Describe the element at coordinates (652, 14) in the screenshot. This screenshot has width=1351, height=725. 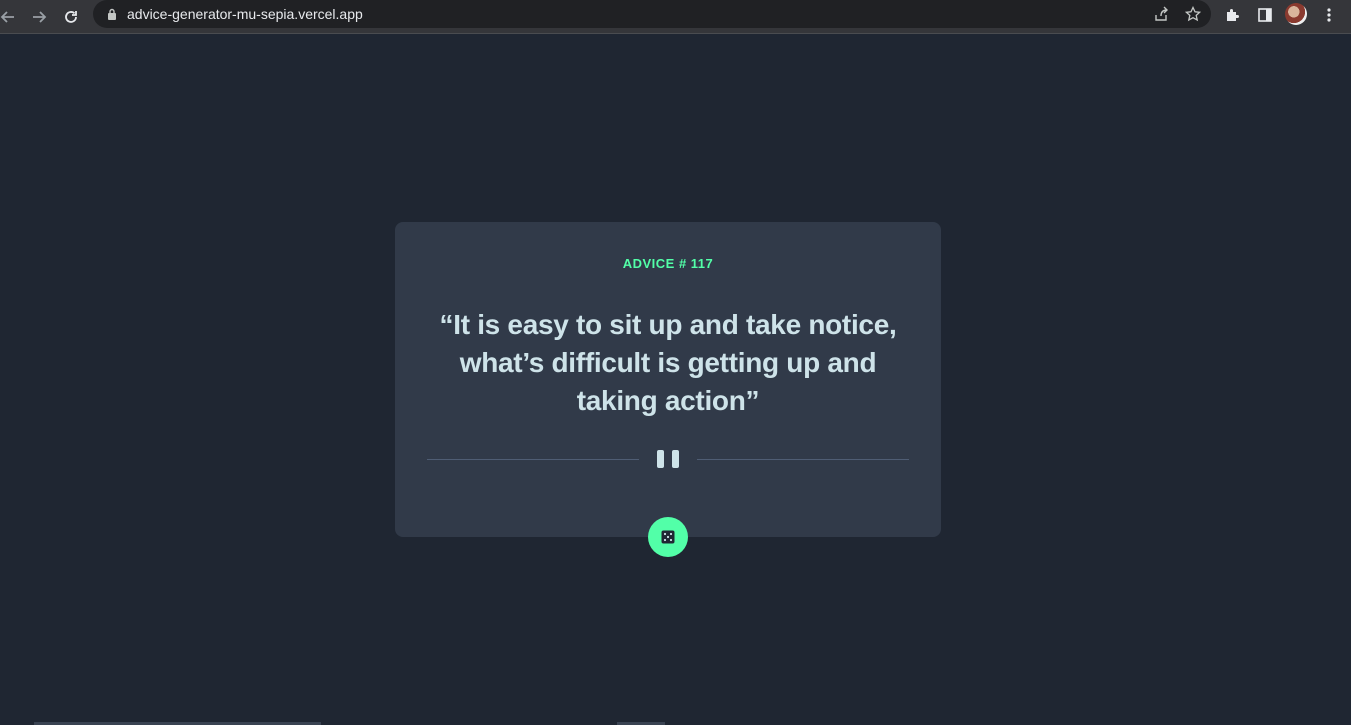
I see `address-bar: advice-generator-mu-sepia.vercel.app` at that location.